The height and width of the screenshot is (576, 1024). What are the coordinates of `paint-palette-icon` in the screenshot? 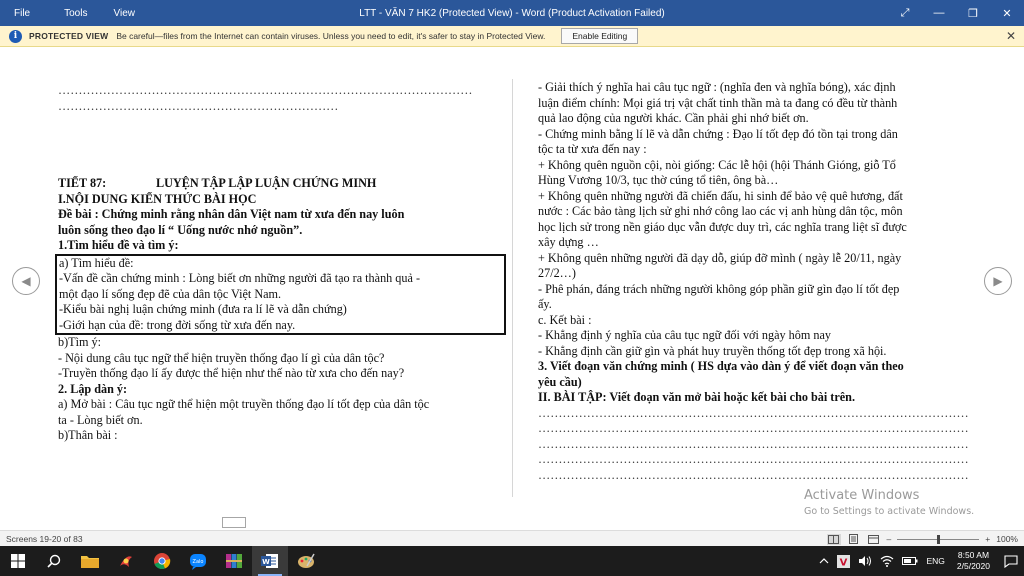 It's located at (306, 560).